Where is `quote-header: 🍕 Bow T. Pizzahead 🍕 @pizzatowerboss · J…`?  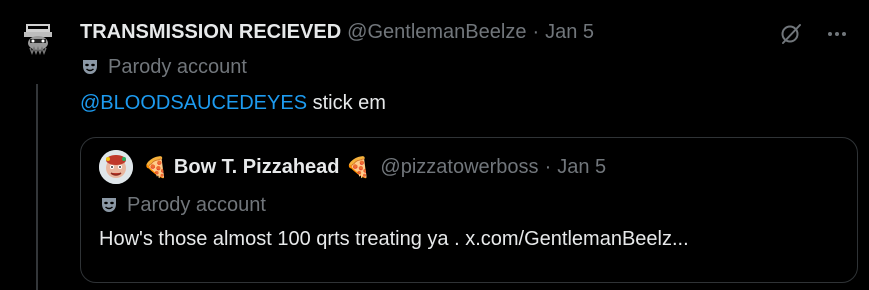
quote-header: 🍕 Bow T. Pizzahead 🍕 @pizzatowerboss · J… is located at coordinates (469, 167).